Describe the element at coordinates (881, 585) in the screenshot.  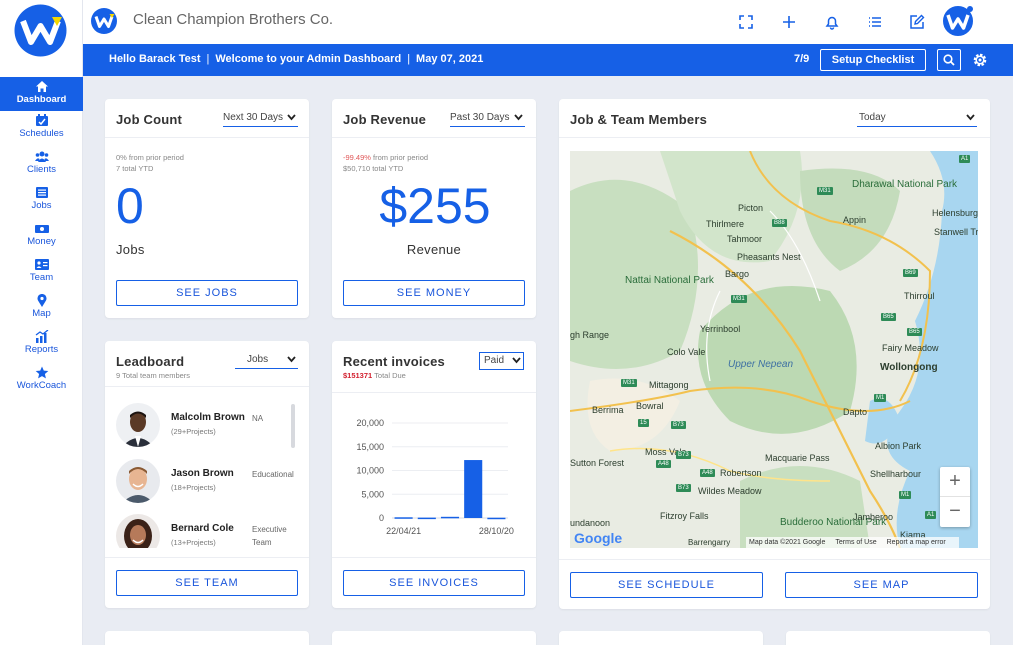
I see `see-map-button: SEE MAP` at that location.